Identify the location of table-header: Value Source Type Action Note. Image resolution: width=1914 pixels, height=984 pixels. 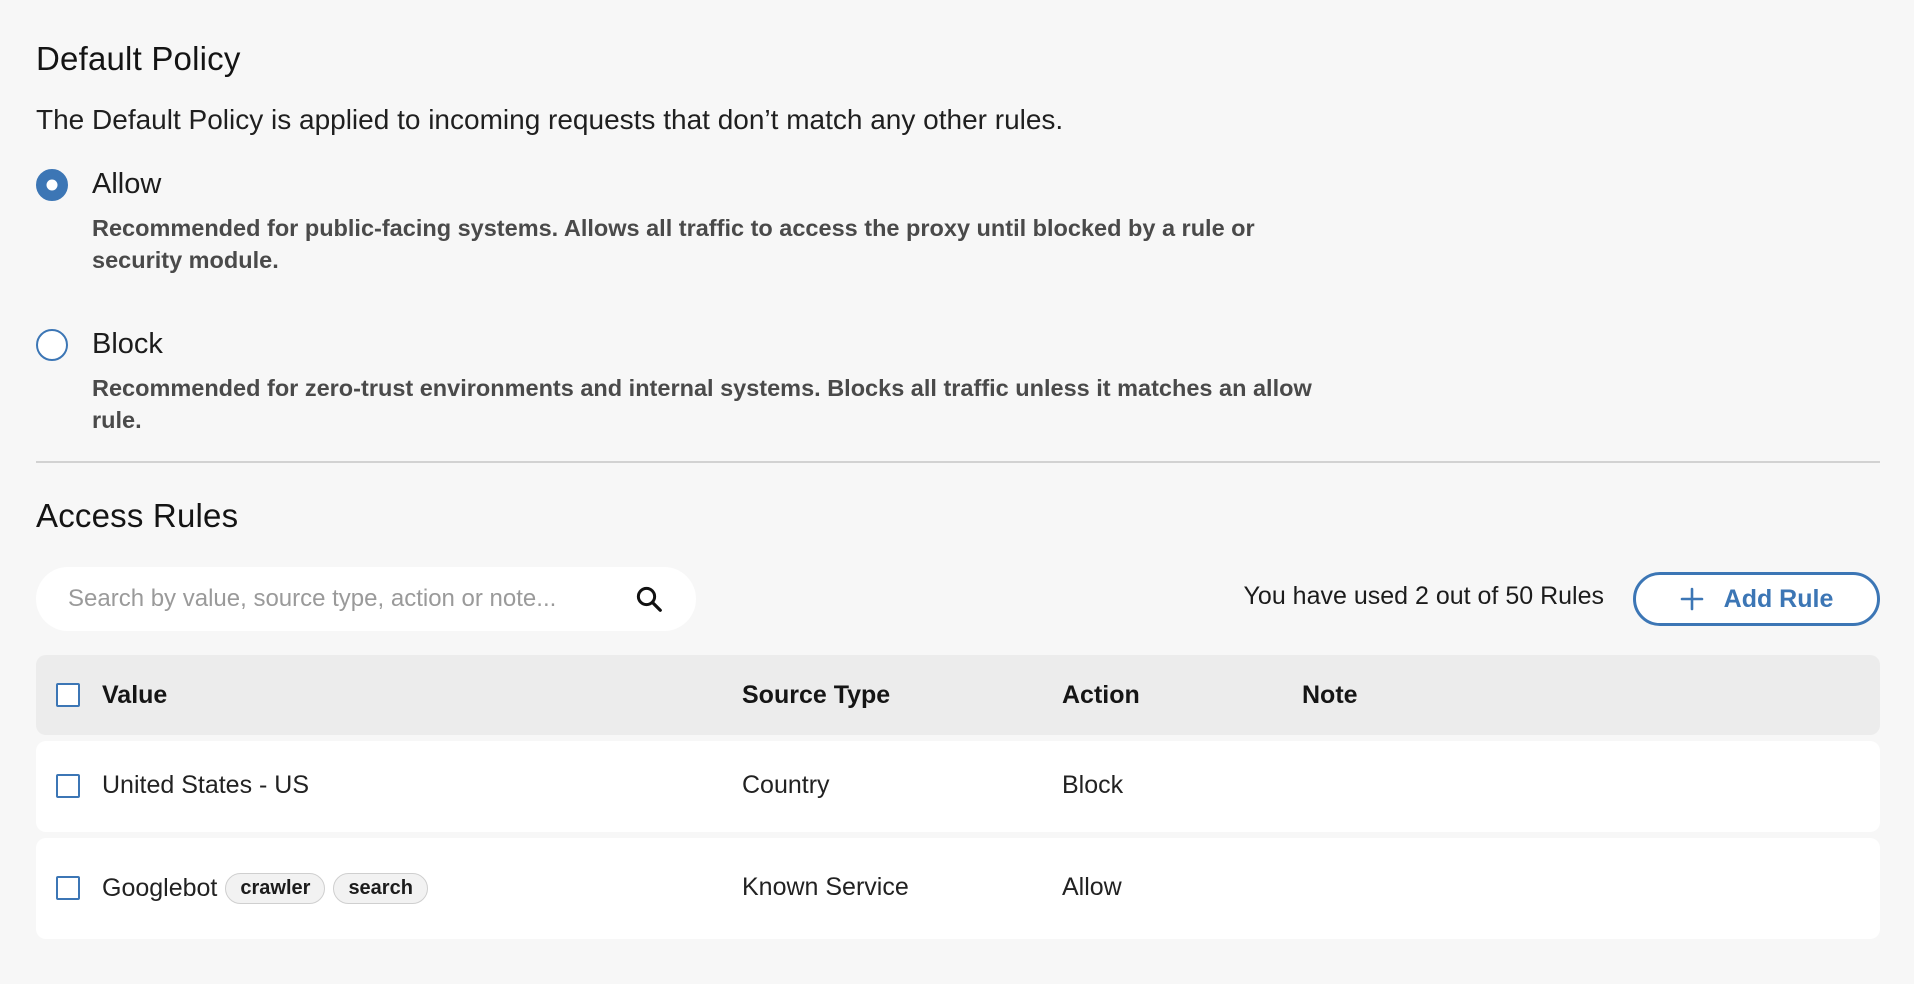
(958, 695).